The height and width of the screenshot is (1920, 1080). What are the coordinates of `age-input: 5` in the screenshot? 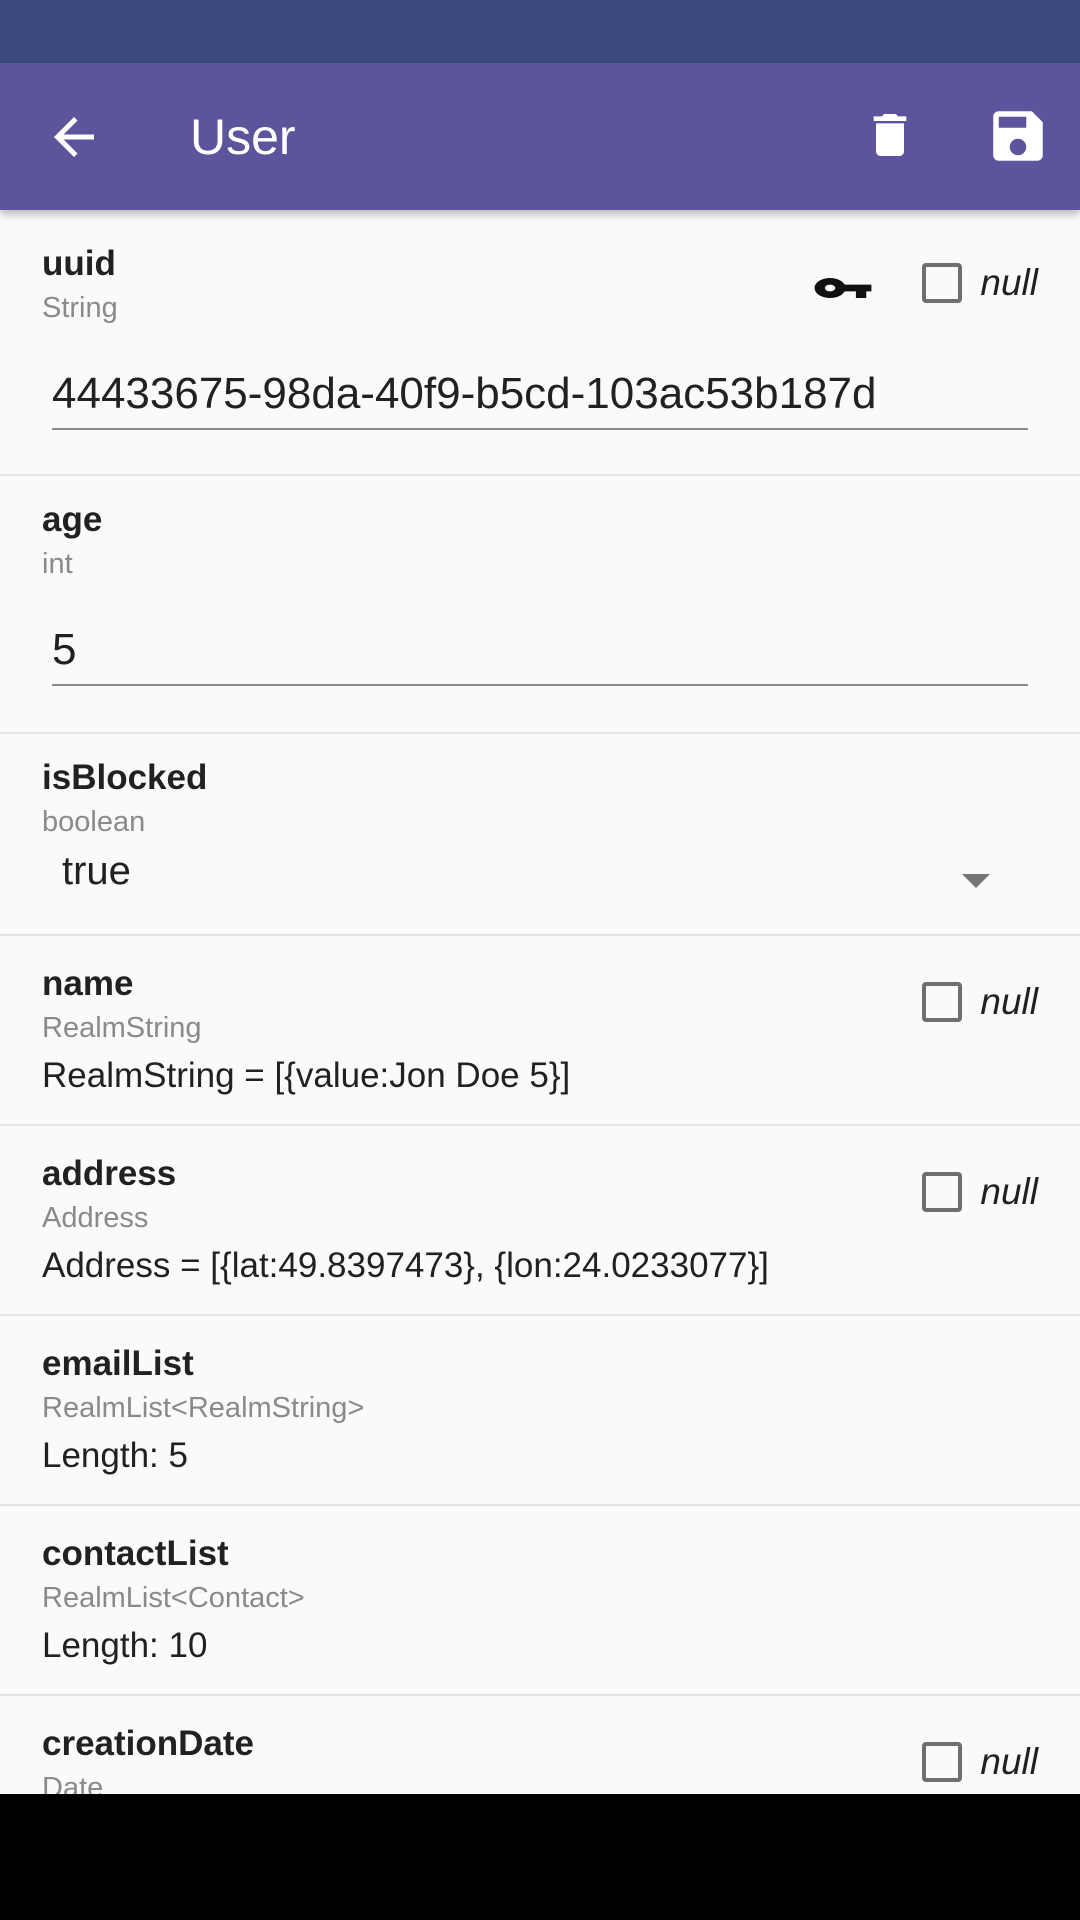 It's located at (540, 654).